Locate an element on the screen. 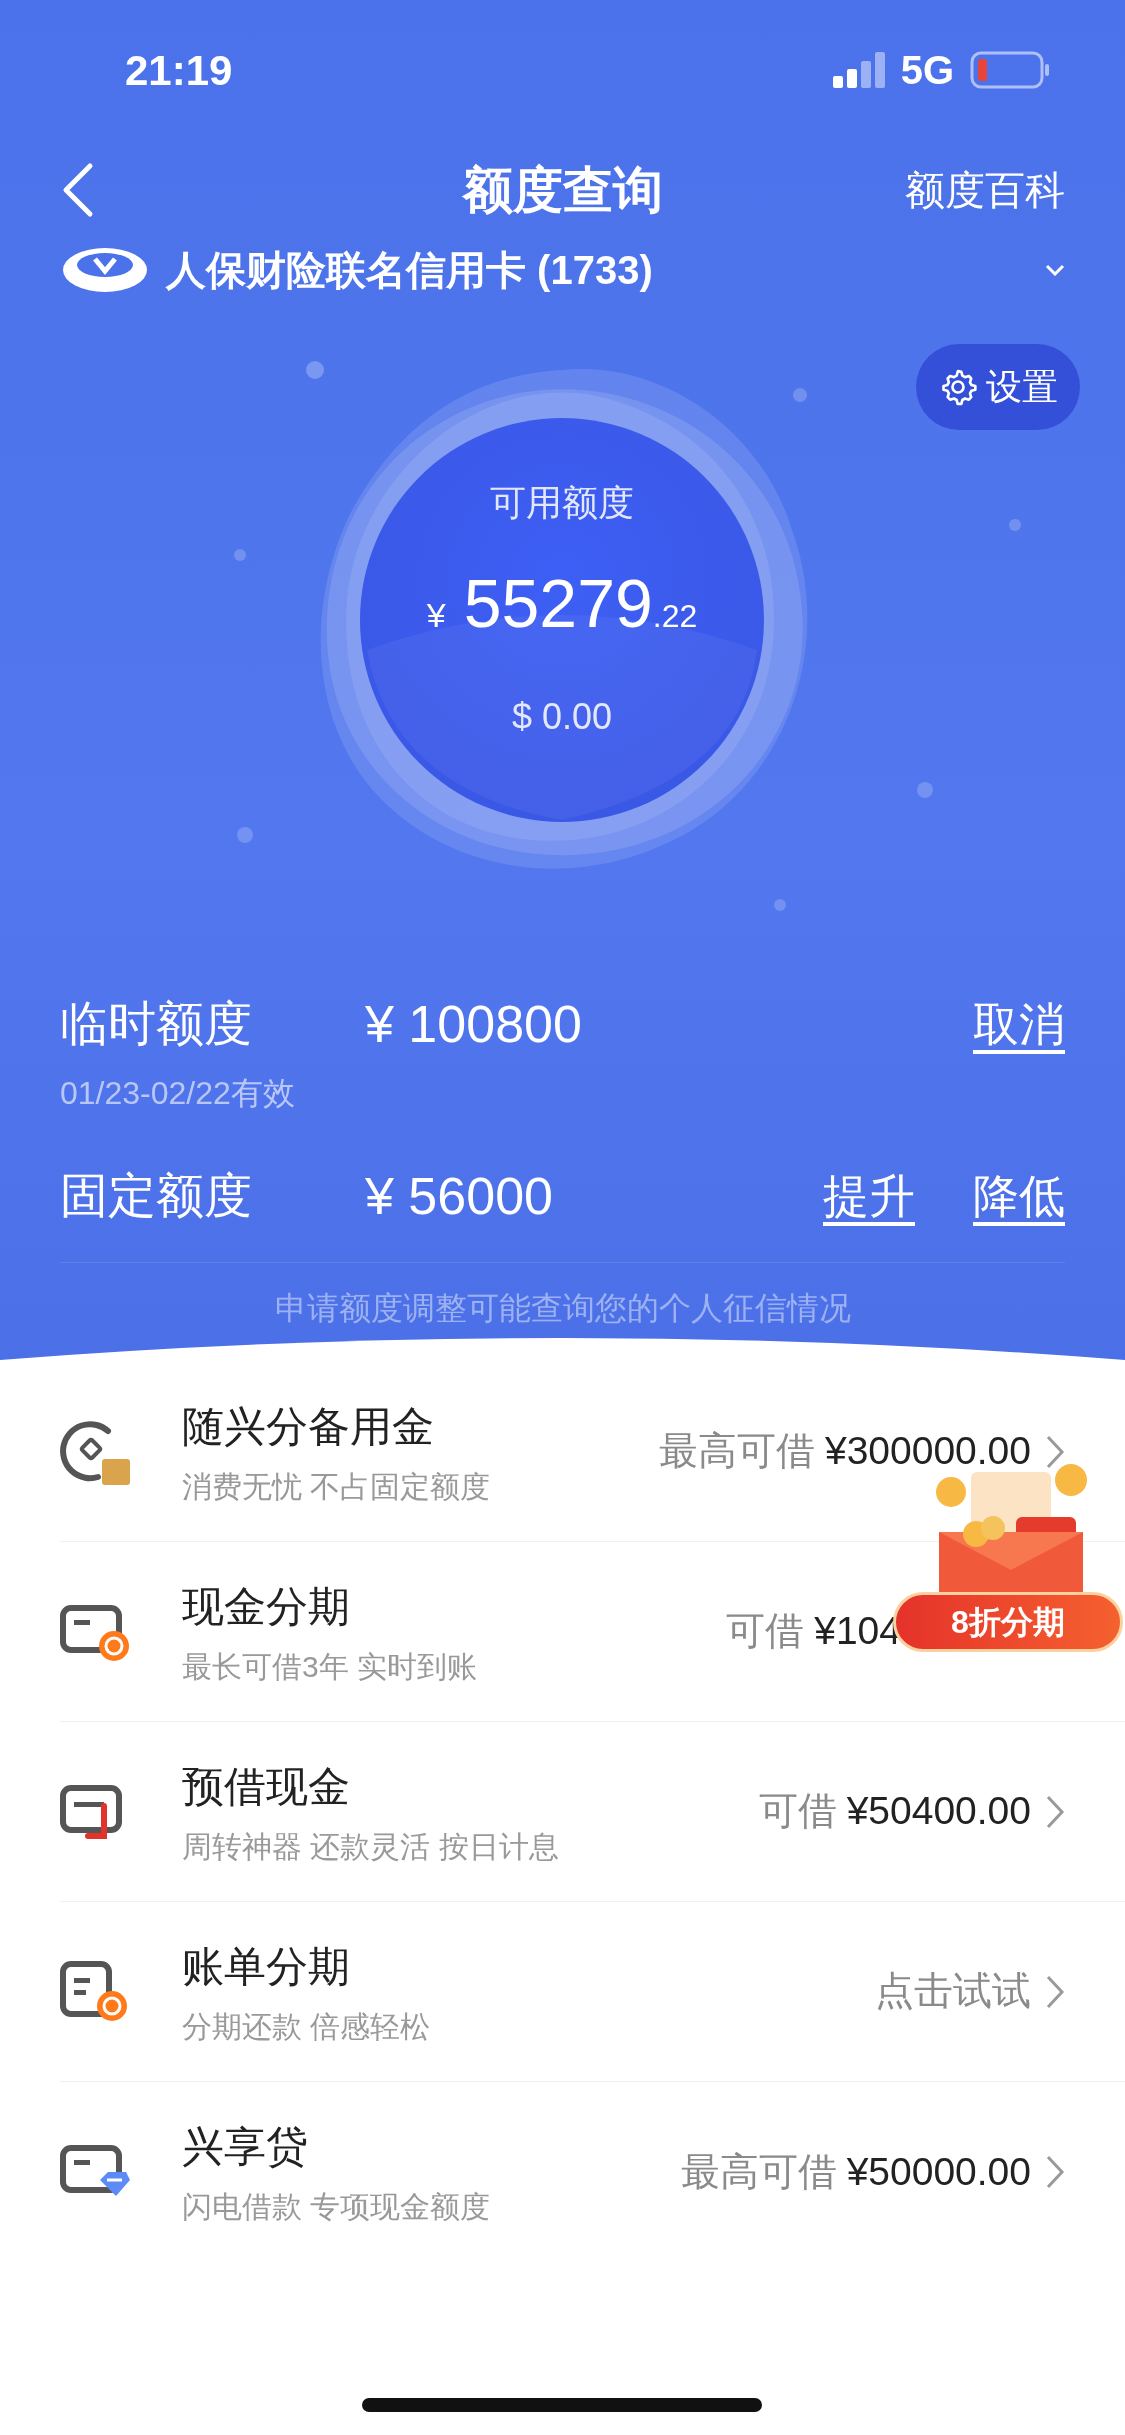  product-subtitle: 周转神器 还款灵活 按日计息 is located at coordinates (371, 1846).